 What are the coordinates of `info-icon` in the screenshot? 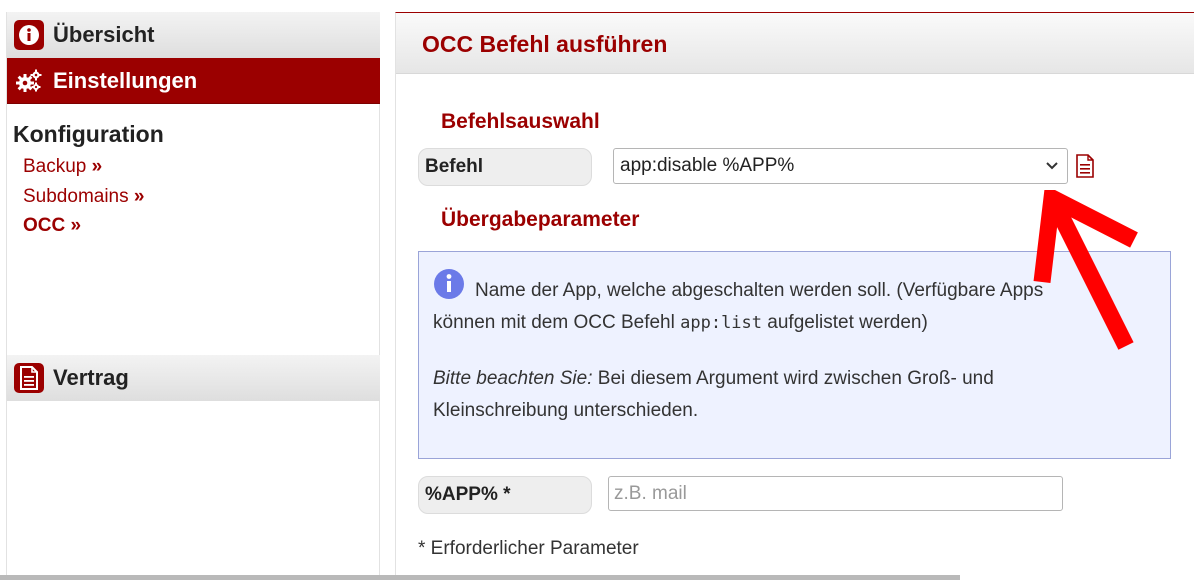 It's located at (29, 35).